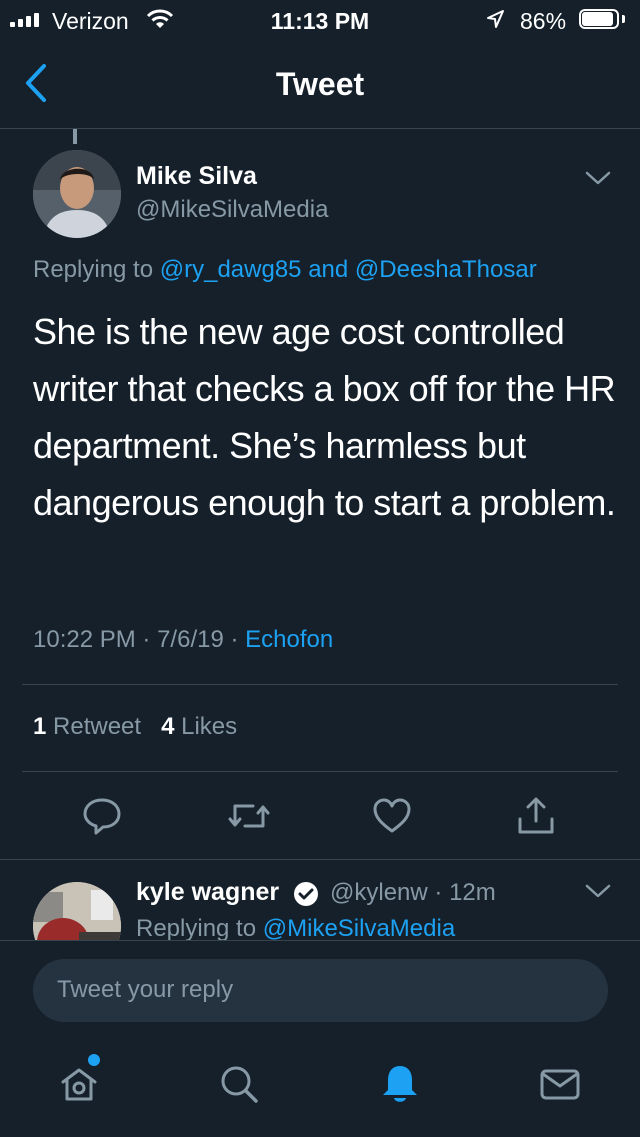 Image resolution: width=640 pixels, height=1137 pixels. I want to click on tweet-time: 10:22 PM, so click(84, 639).